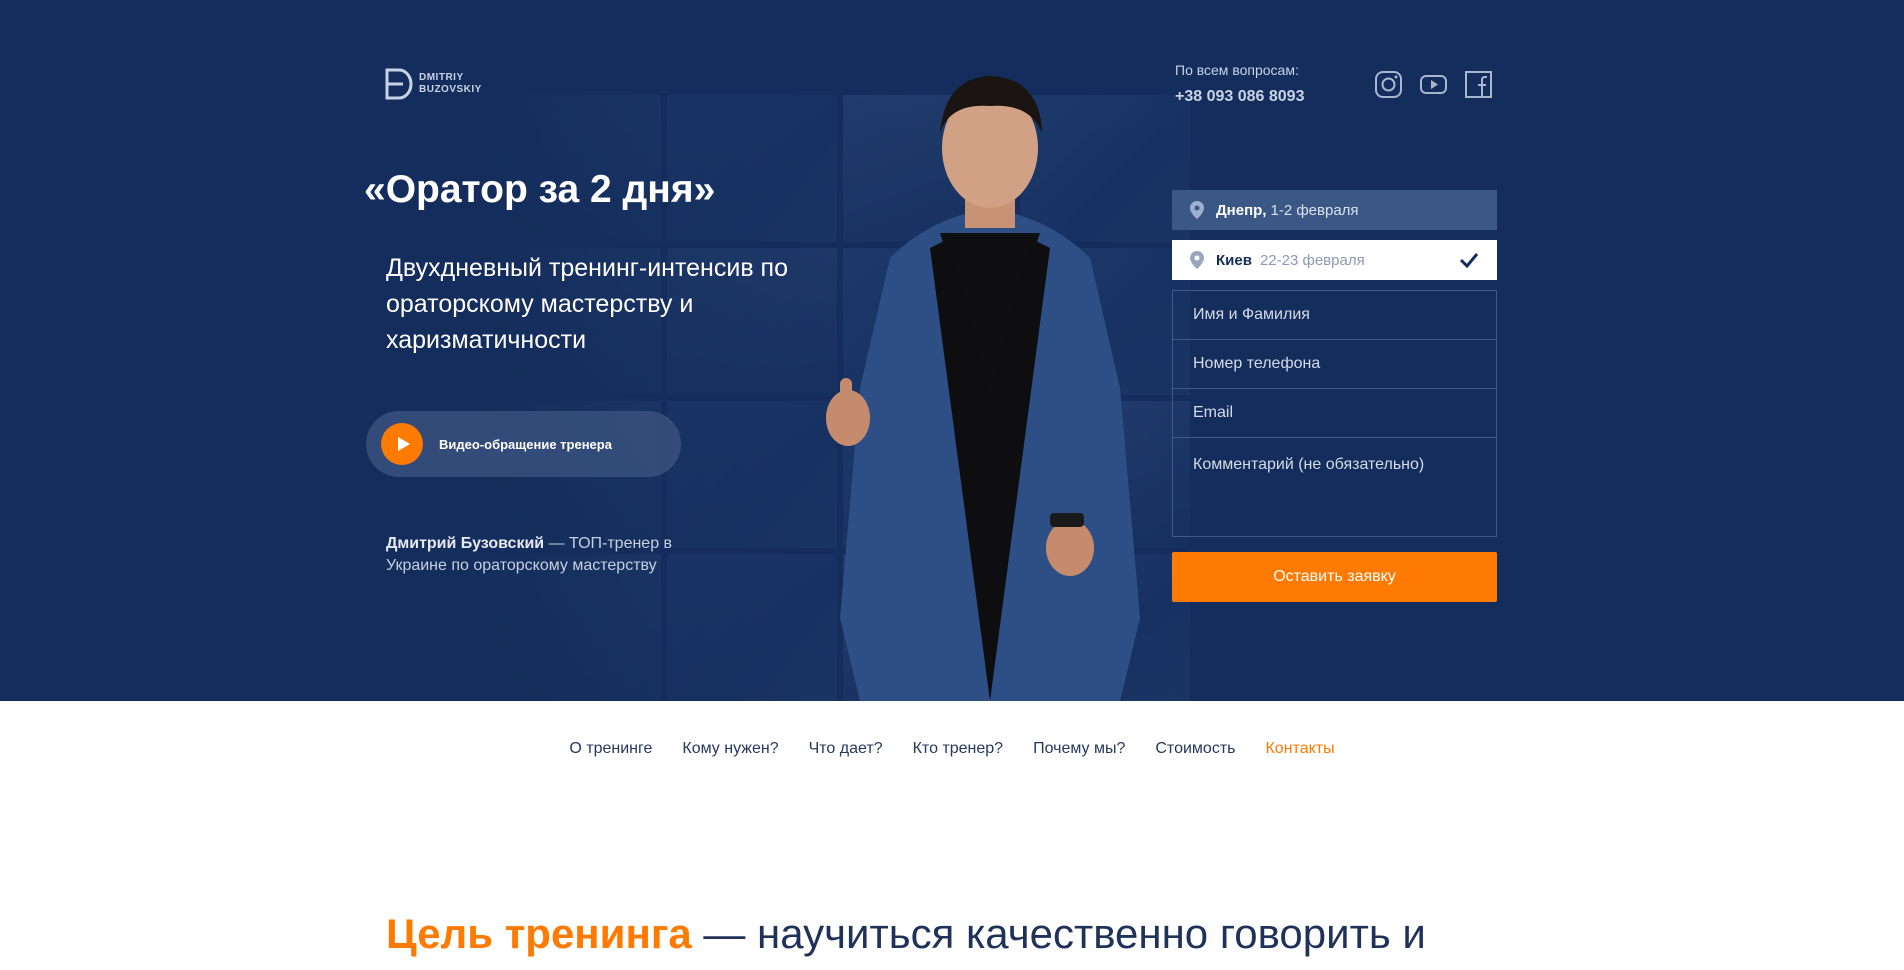 The height and width of the screenshot is (970, 1904). What do you see at coordinates (1241, 210) in the screenshot?
I see `city-name: Днепр,` at bounding box center [1241, 210].